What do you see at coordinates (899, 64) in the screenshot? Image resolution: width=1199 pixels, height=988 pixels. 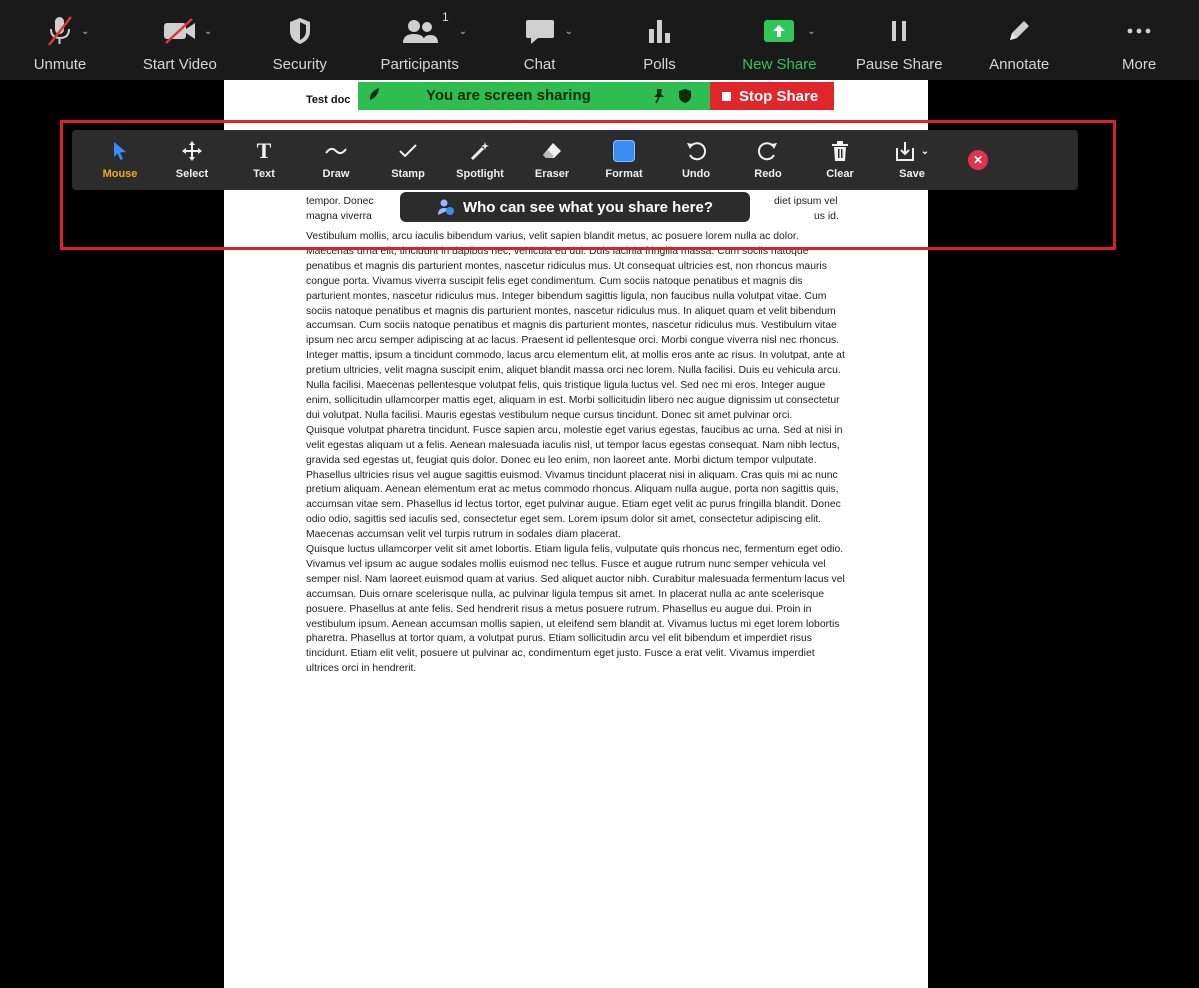 I see `pause-share-label: Pause Share` at bounding box center [899, 64].